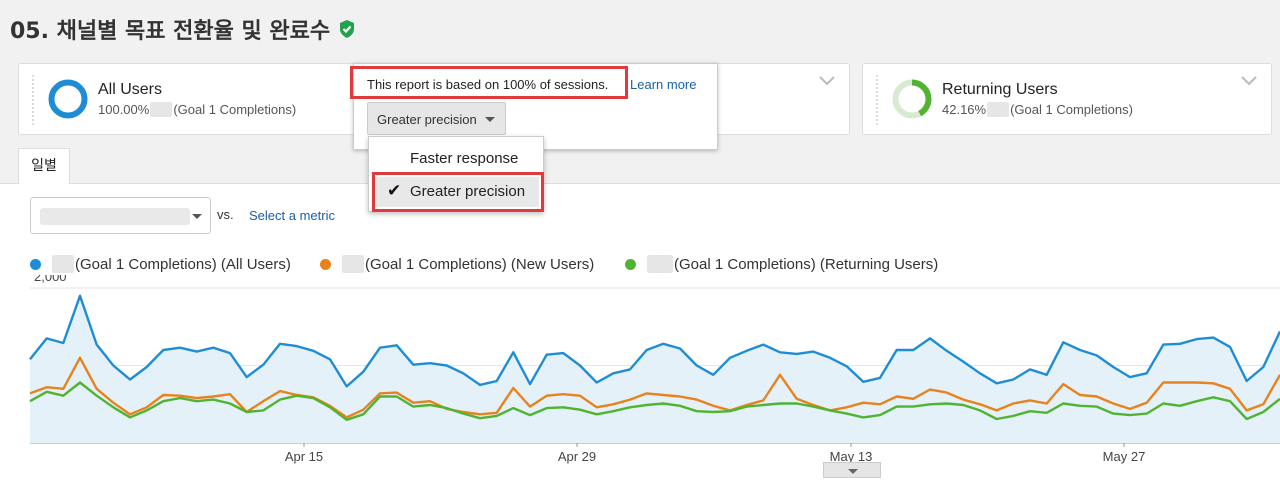 The image size is (1280, 493). Describe the element at coordinates (115, 216) in the screenshot. I see `redacted-metric-name` at that location.